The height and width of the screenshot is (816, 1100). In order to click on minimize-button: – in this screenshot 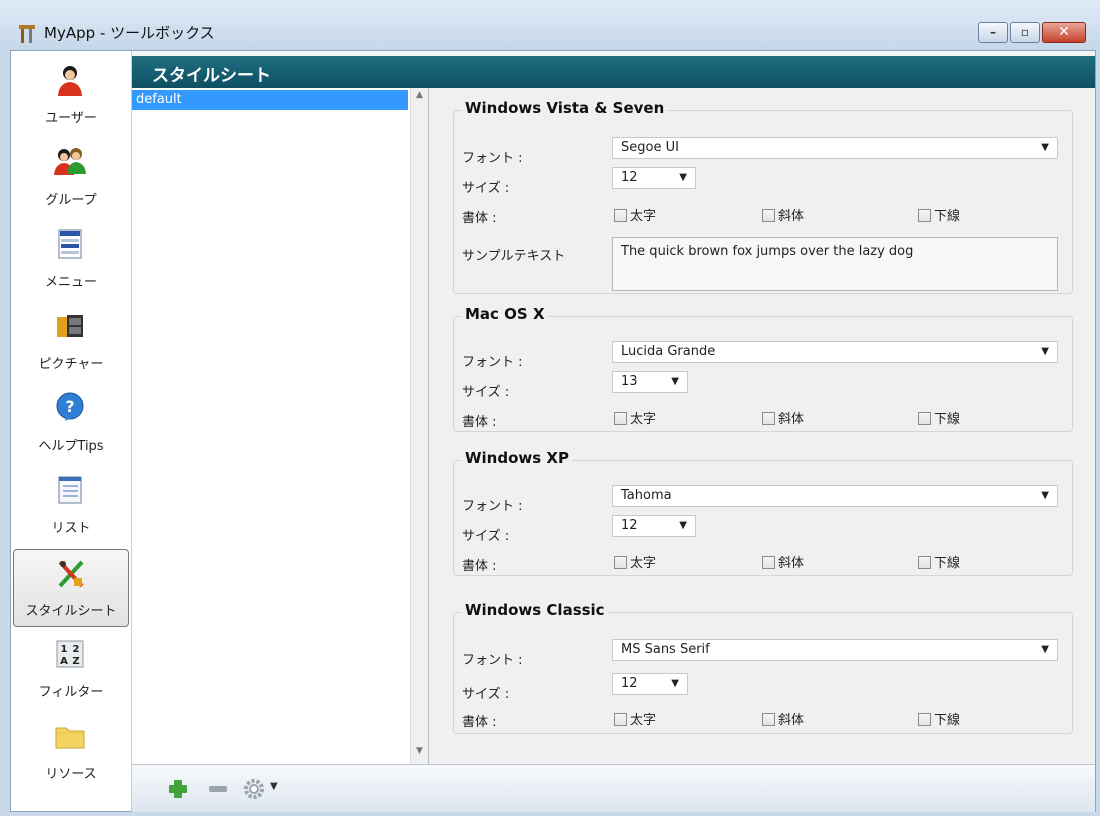, I will do `click(993, 32)`.